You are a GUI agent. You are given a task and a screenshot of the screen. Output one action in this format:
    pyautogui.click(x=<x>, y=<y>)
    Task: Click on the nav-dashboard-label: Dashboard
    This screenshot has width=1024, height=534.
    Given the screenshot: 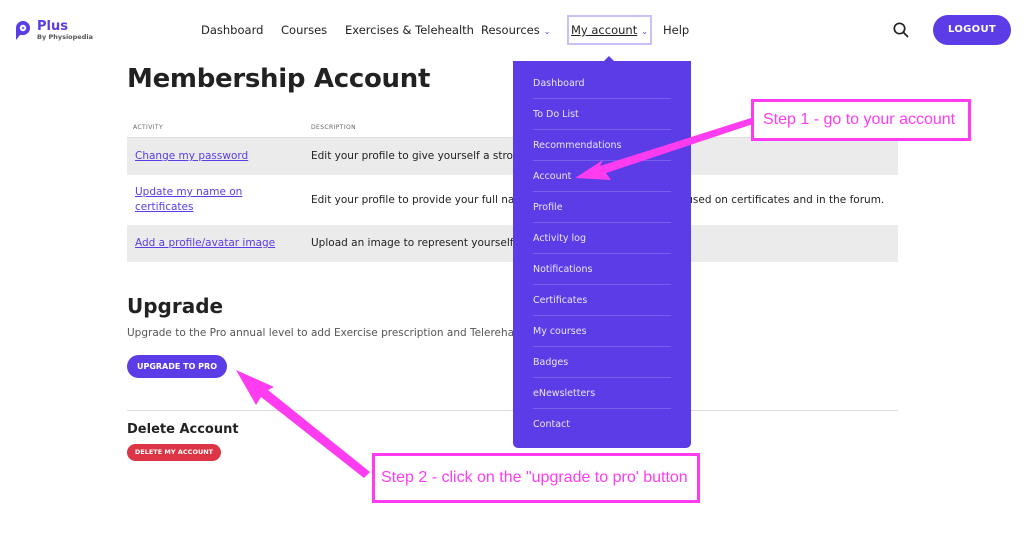 What is the action you would take?
    pyautogui.click(x=232, y=30)
    